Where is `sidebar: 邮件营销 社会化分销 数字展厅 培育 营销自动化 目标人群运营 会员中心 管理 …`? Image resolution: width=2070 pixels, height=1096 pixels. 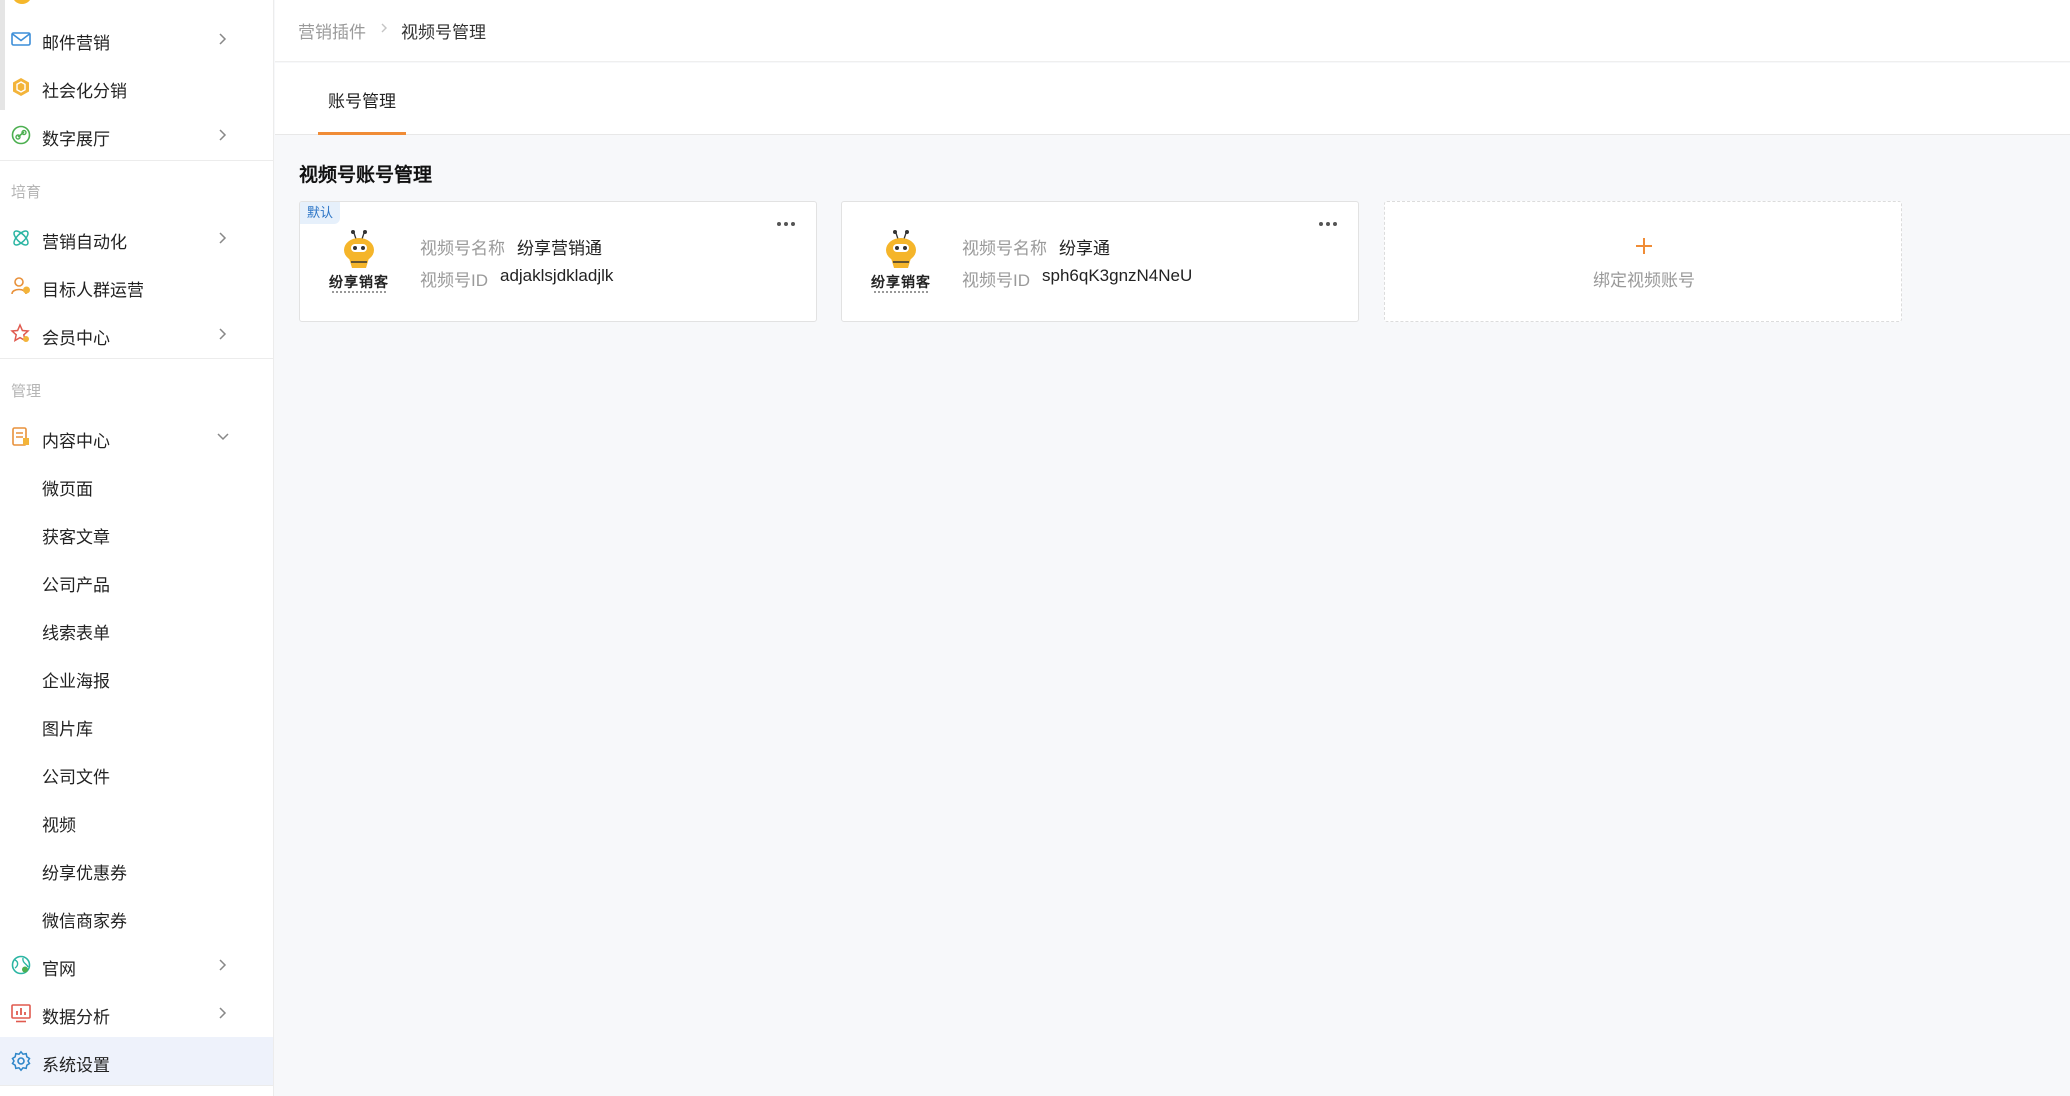
sidebar: 邮件营销 社会化分销 数字展厅 培育 营销自动化 目标人群运营 会员中心 管理 … is located at coordinates (137, 548).